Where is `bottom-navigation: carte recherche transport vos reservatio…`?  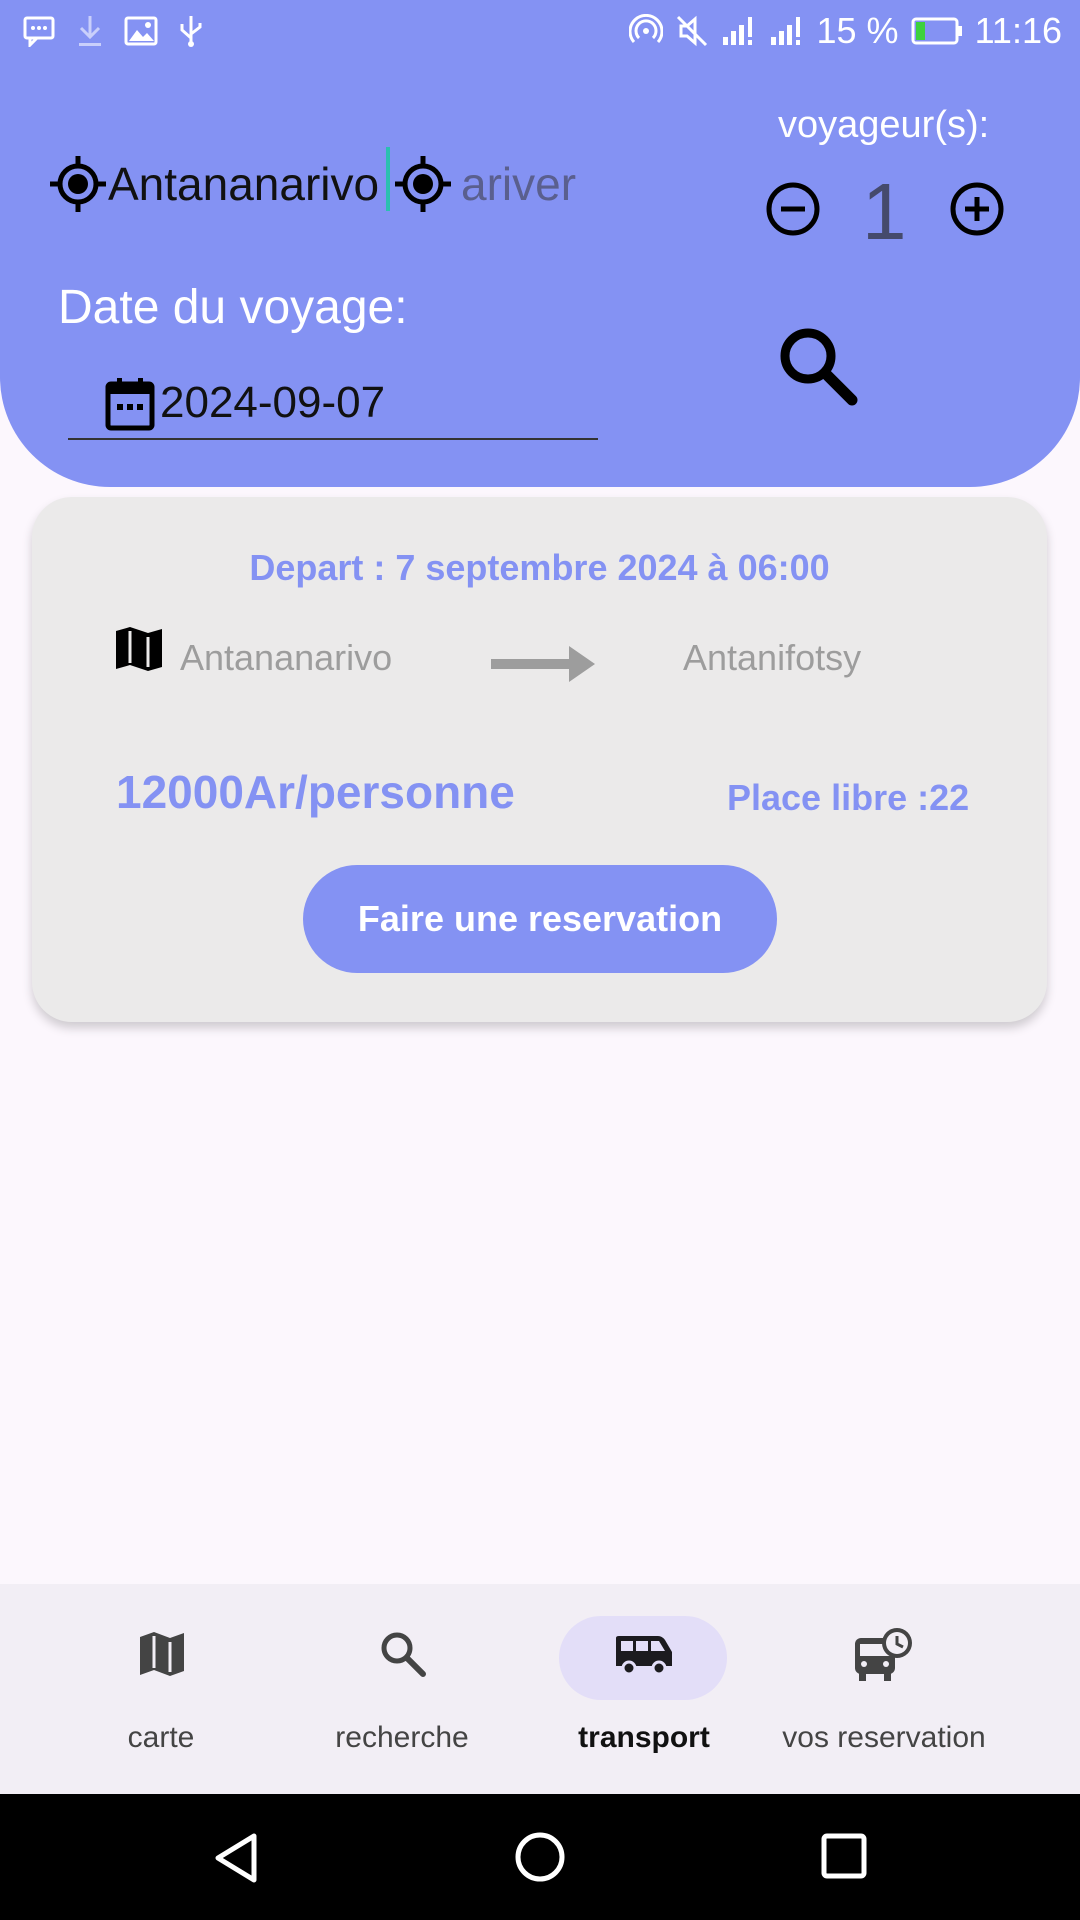 bottom-navigation: carte recherche transport vos reservatio… is located at coordinates (540, 1689).